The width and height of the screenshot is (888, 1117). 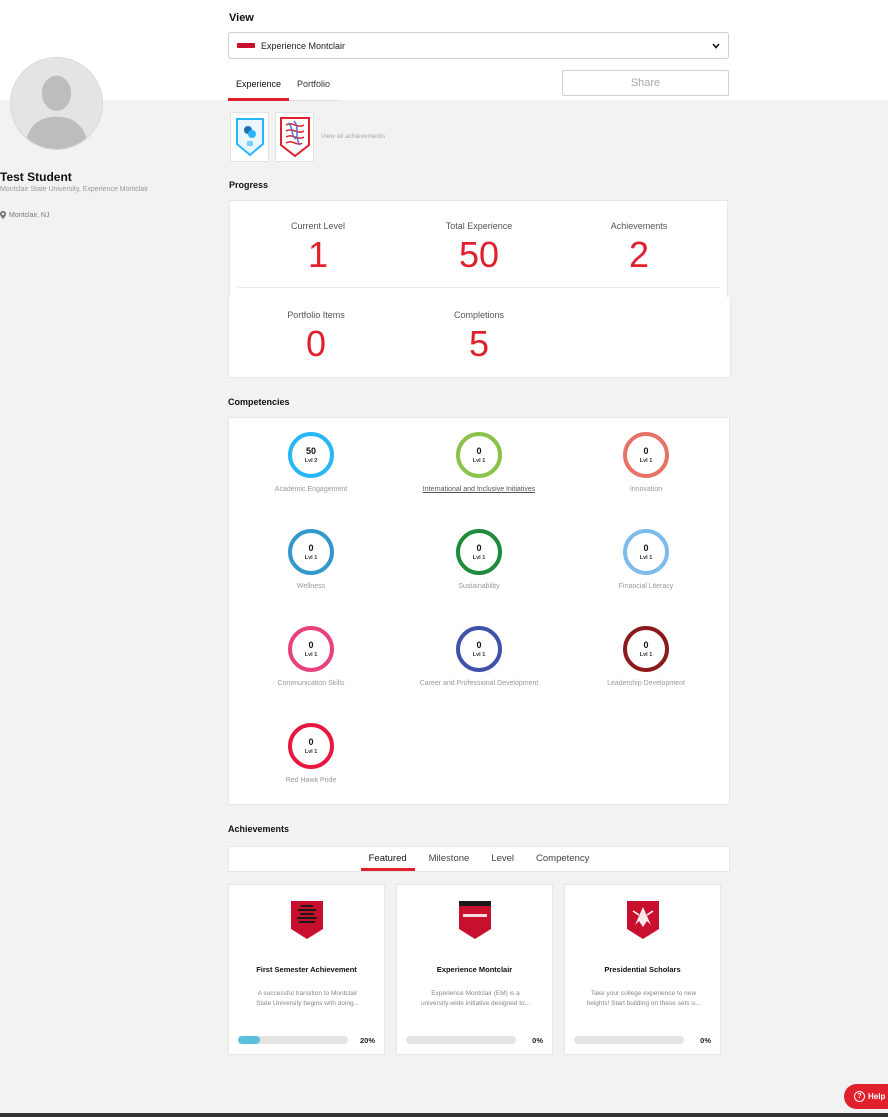 I want to click on stat-portfolio-items: Portfolio Items 0, so click(x=316, y=336).